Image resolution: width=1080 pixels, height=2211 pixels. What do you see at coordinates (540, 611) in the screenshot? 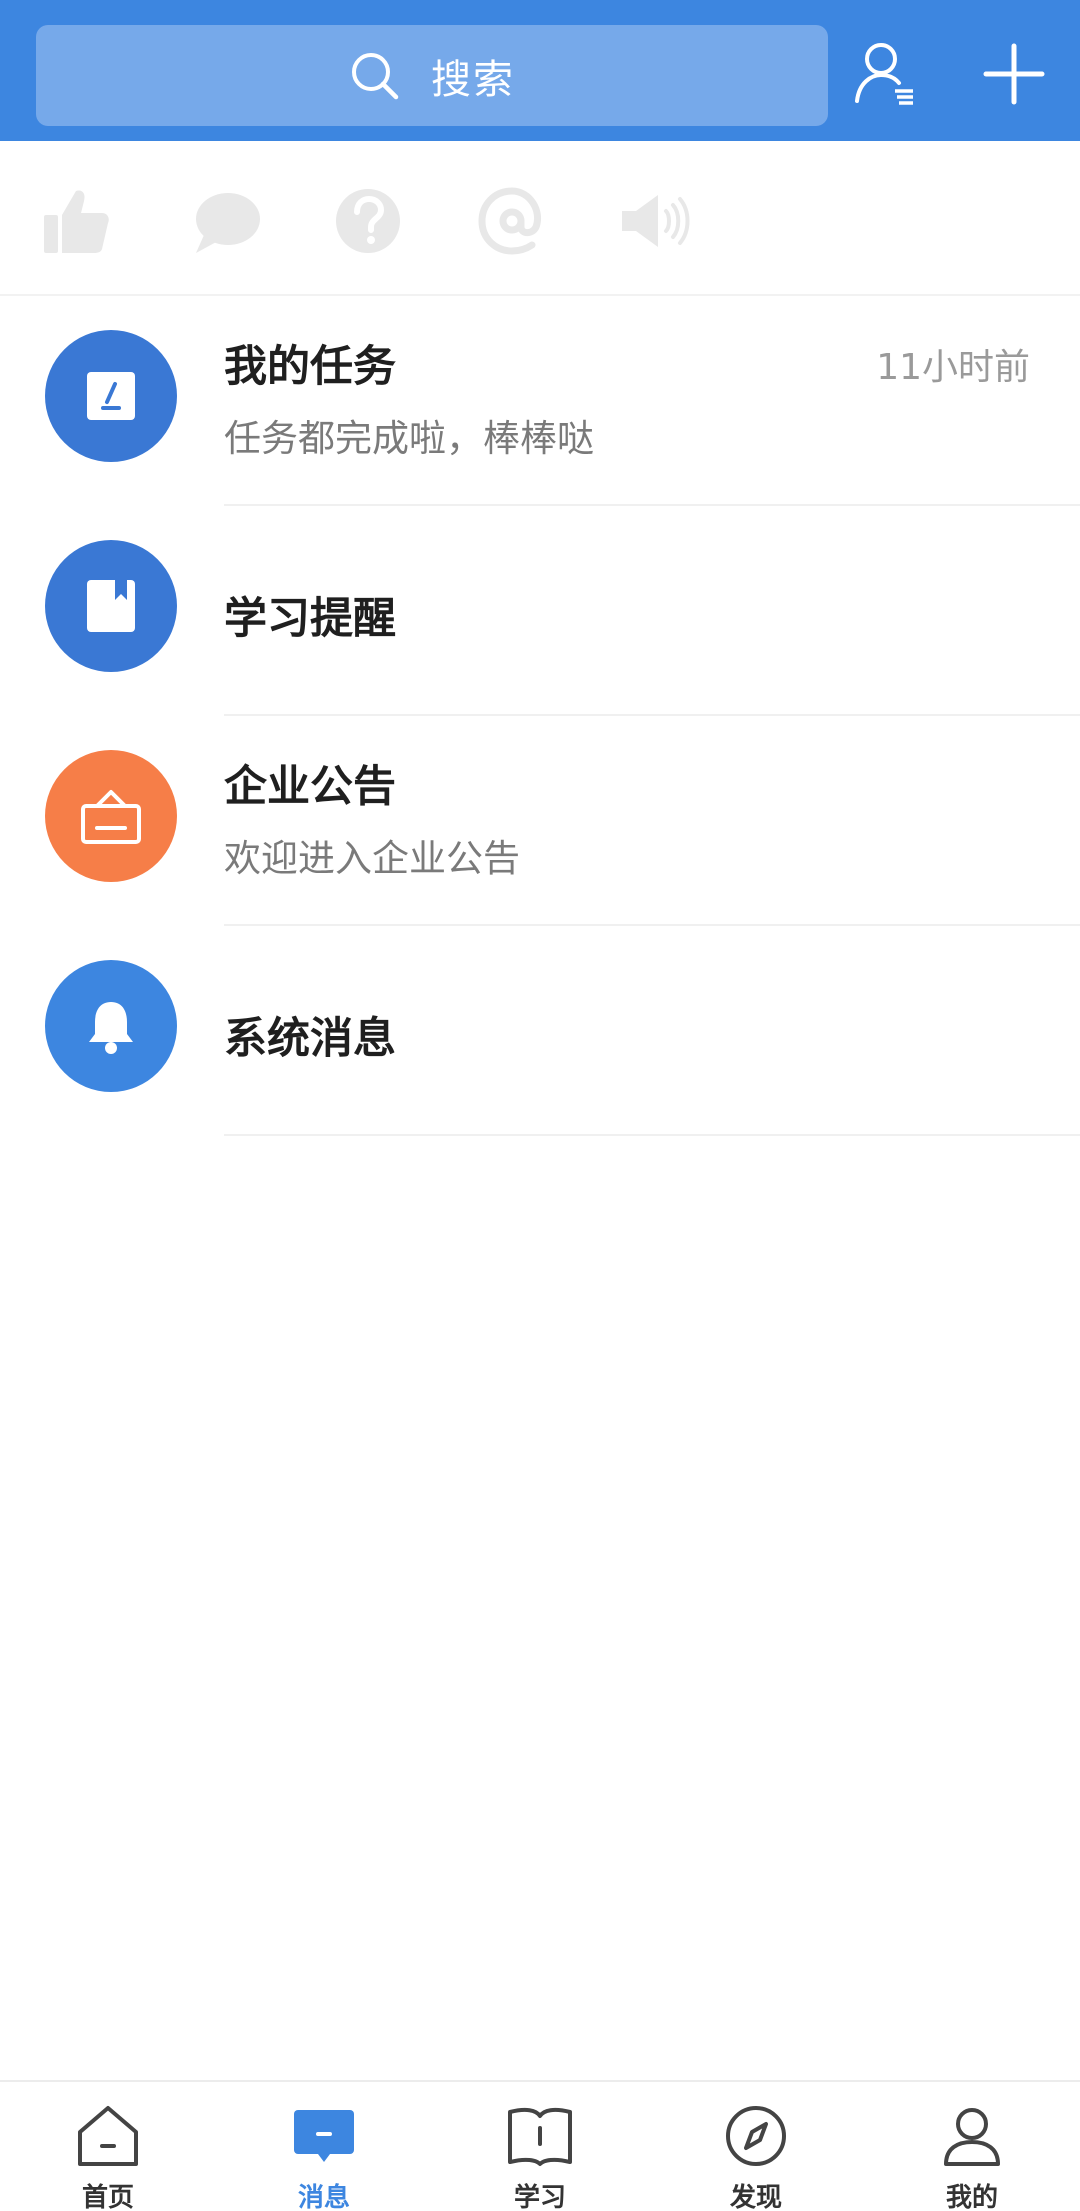
I see `list-item-study-reminder: 学习提醒` at bounding box center [540, 611].